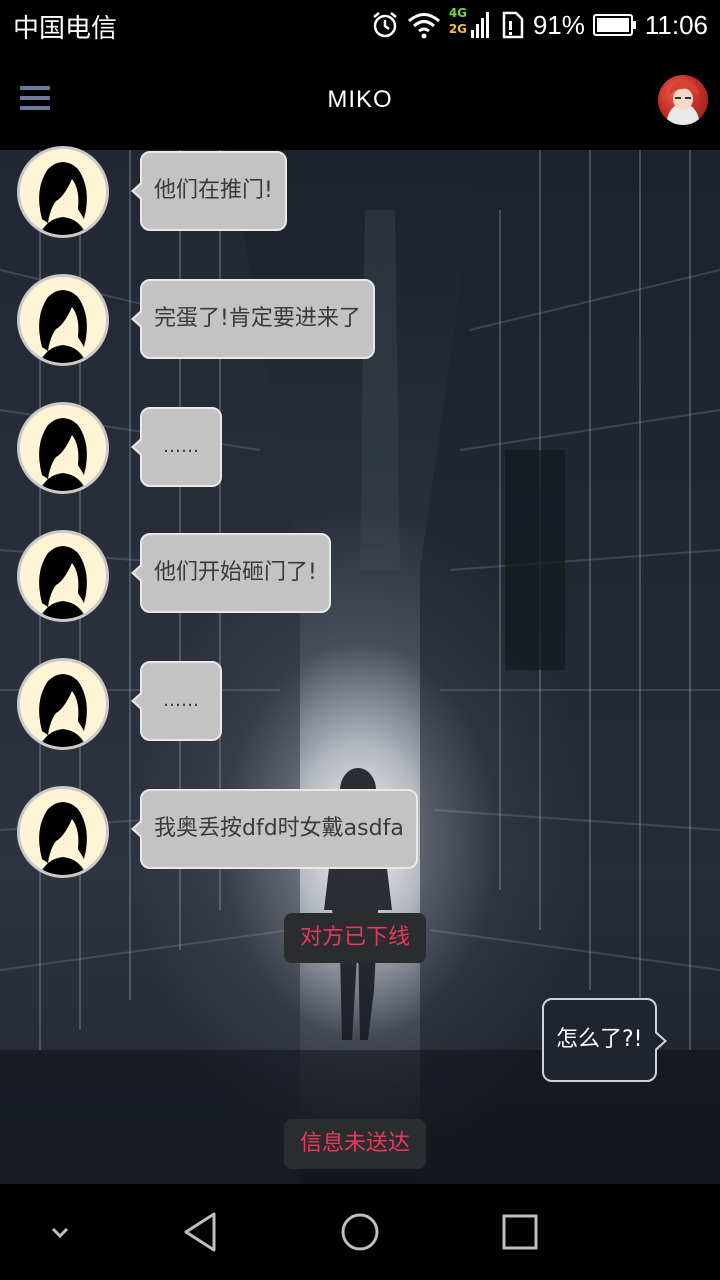 This screenshot has width=720, height=1280. I want to click on status-icons: 4G 2G 91% 11:06, so click(539, 24).